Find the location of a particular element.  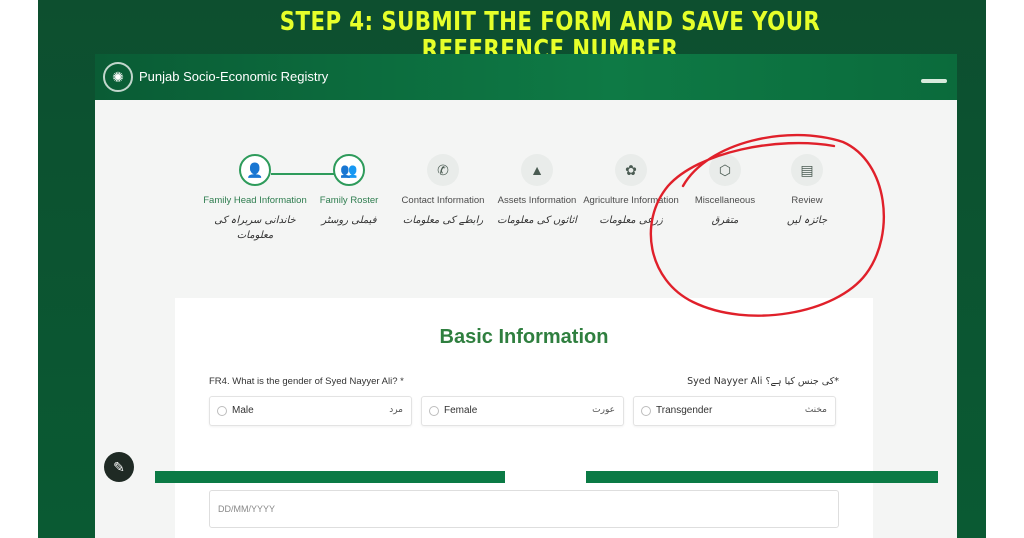

option-label-urdu: مرد is located at coordinates (396, 410).